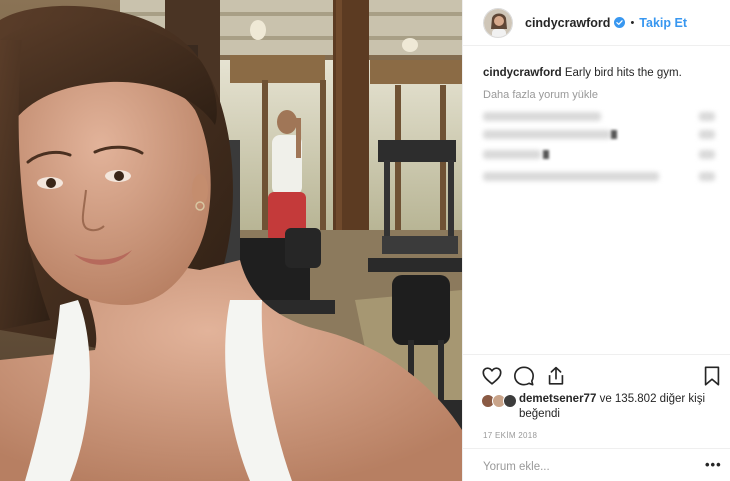  Describe the element at coordinates (623, 73) in the screenshot. I see `caption-text: Early bird hits the gym.` at that location.